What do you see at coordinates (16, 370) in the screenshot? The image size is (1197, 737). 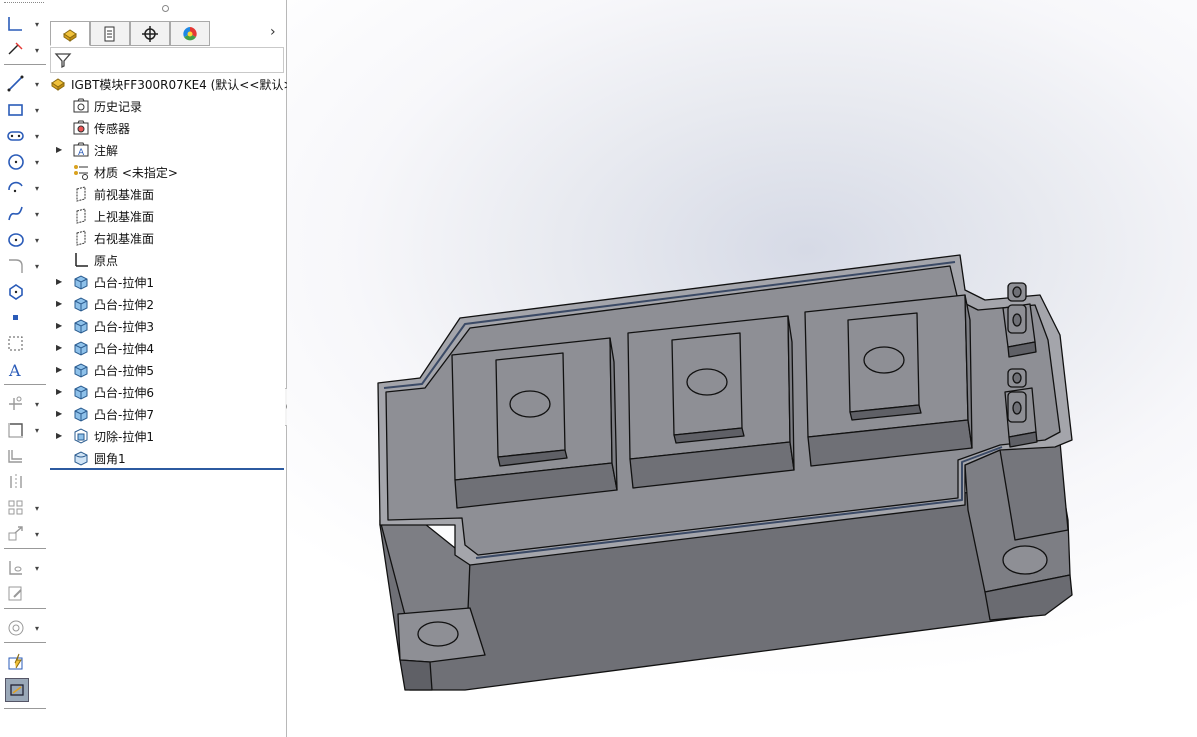 I see `text-button: A` at bounding box center [16, 370].